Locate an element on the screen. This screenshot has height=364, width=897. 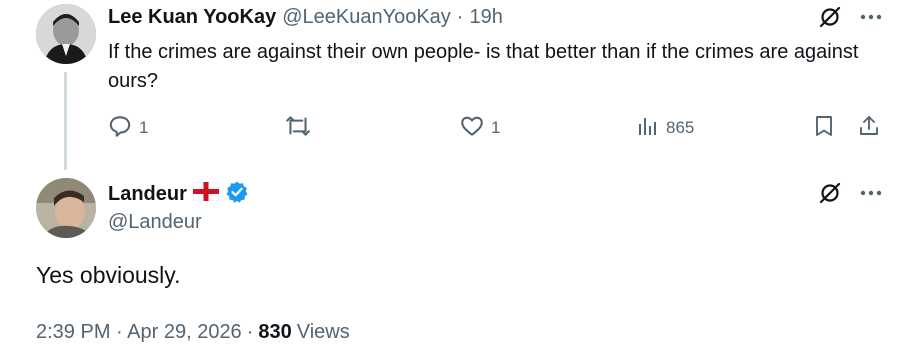
like-icon is located at coordinates (472, 128).